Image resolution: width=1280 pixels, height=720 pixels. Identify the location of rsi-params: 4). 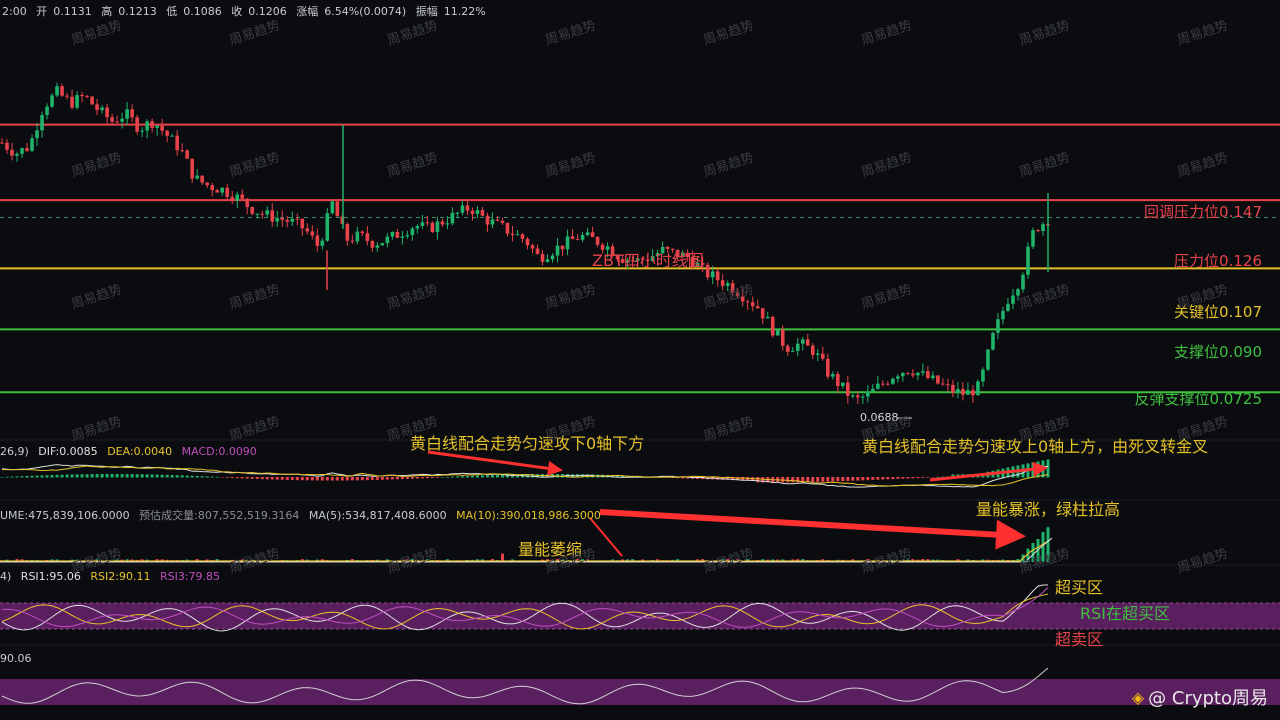
(6, 576).